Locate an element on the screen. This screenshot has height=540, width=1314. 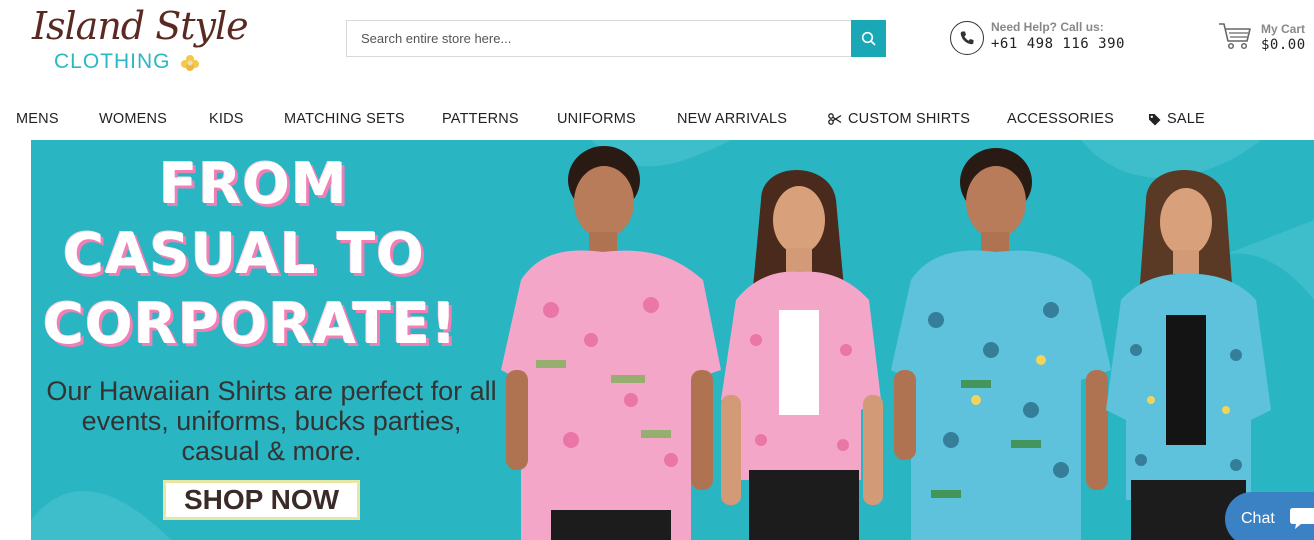
nav-item-new-arrivals: NEW ARRIVALS is located at coordinates (732, 119).